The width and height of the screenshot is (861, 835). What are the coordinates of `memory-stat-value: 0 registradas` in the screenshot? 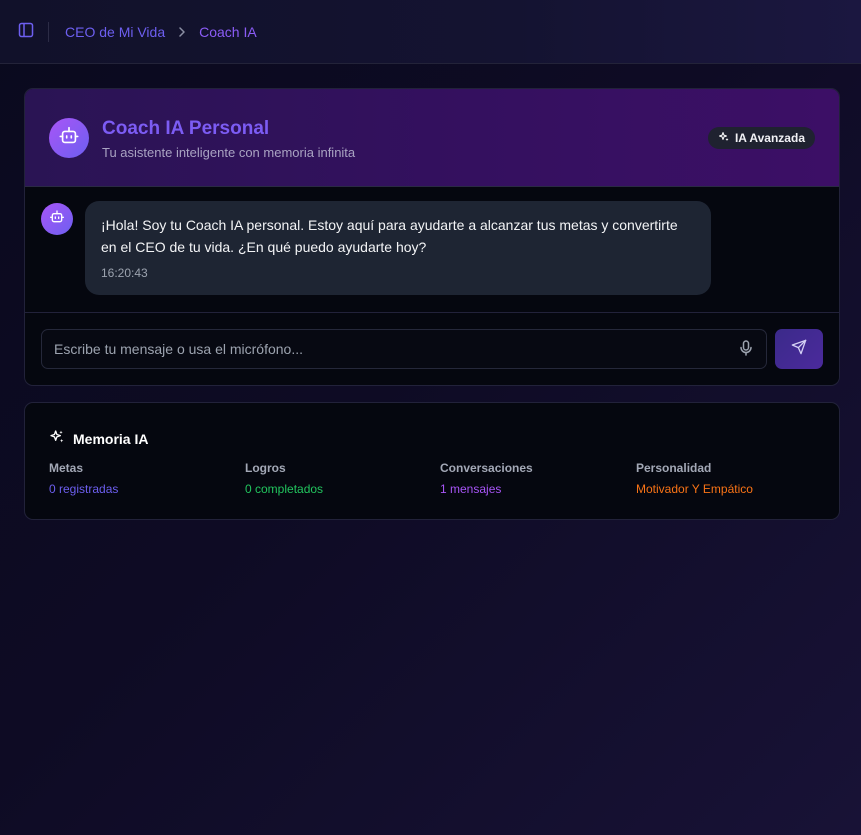 It's located at (84, 489).